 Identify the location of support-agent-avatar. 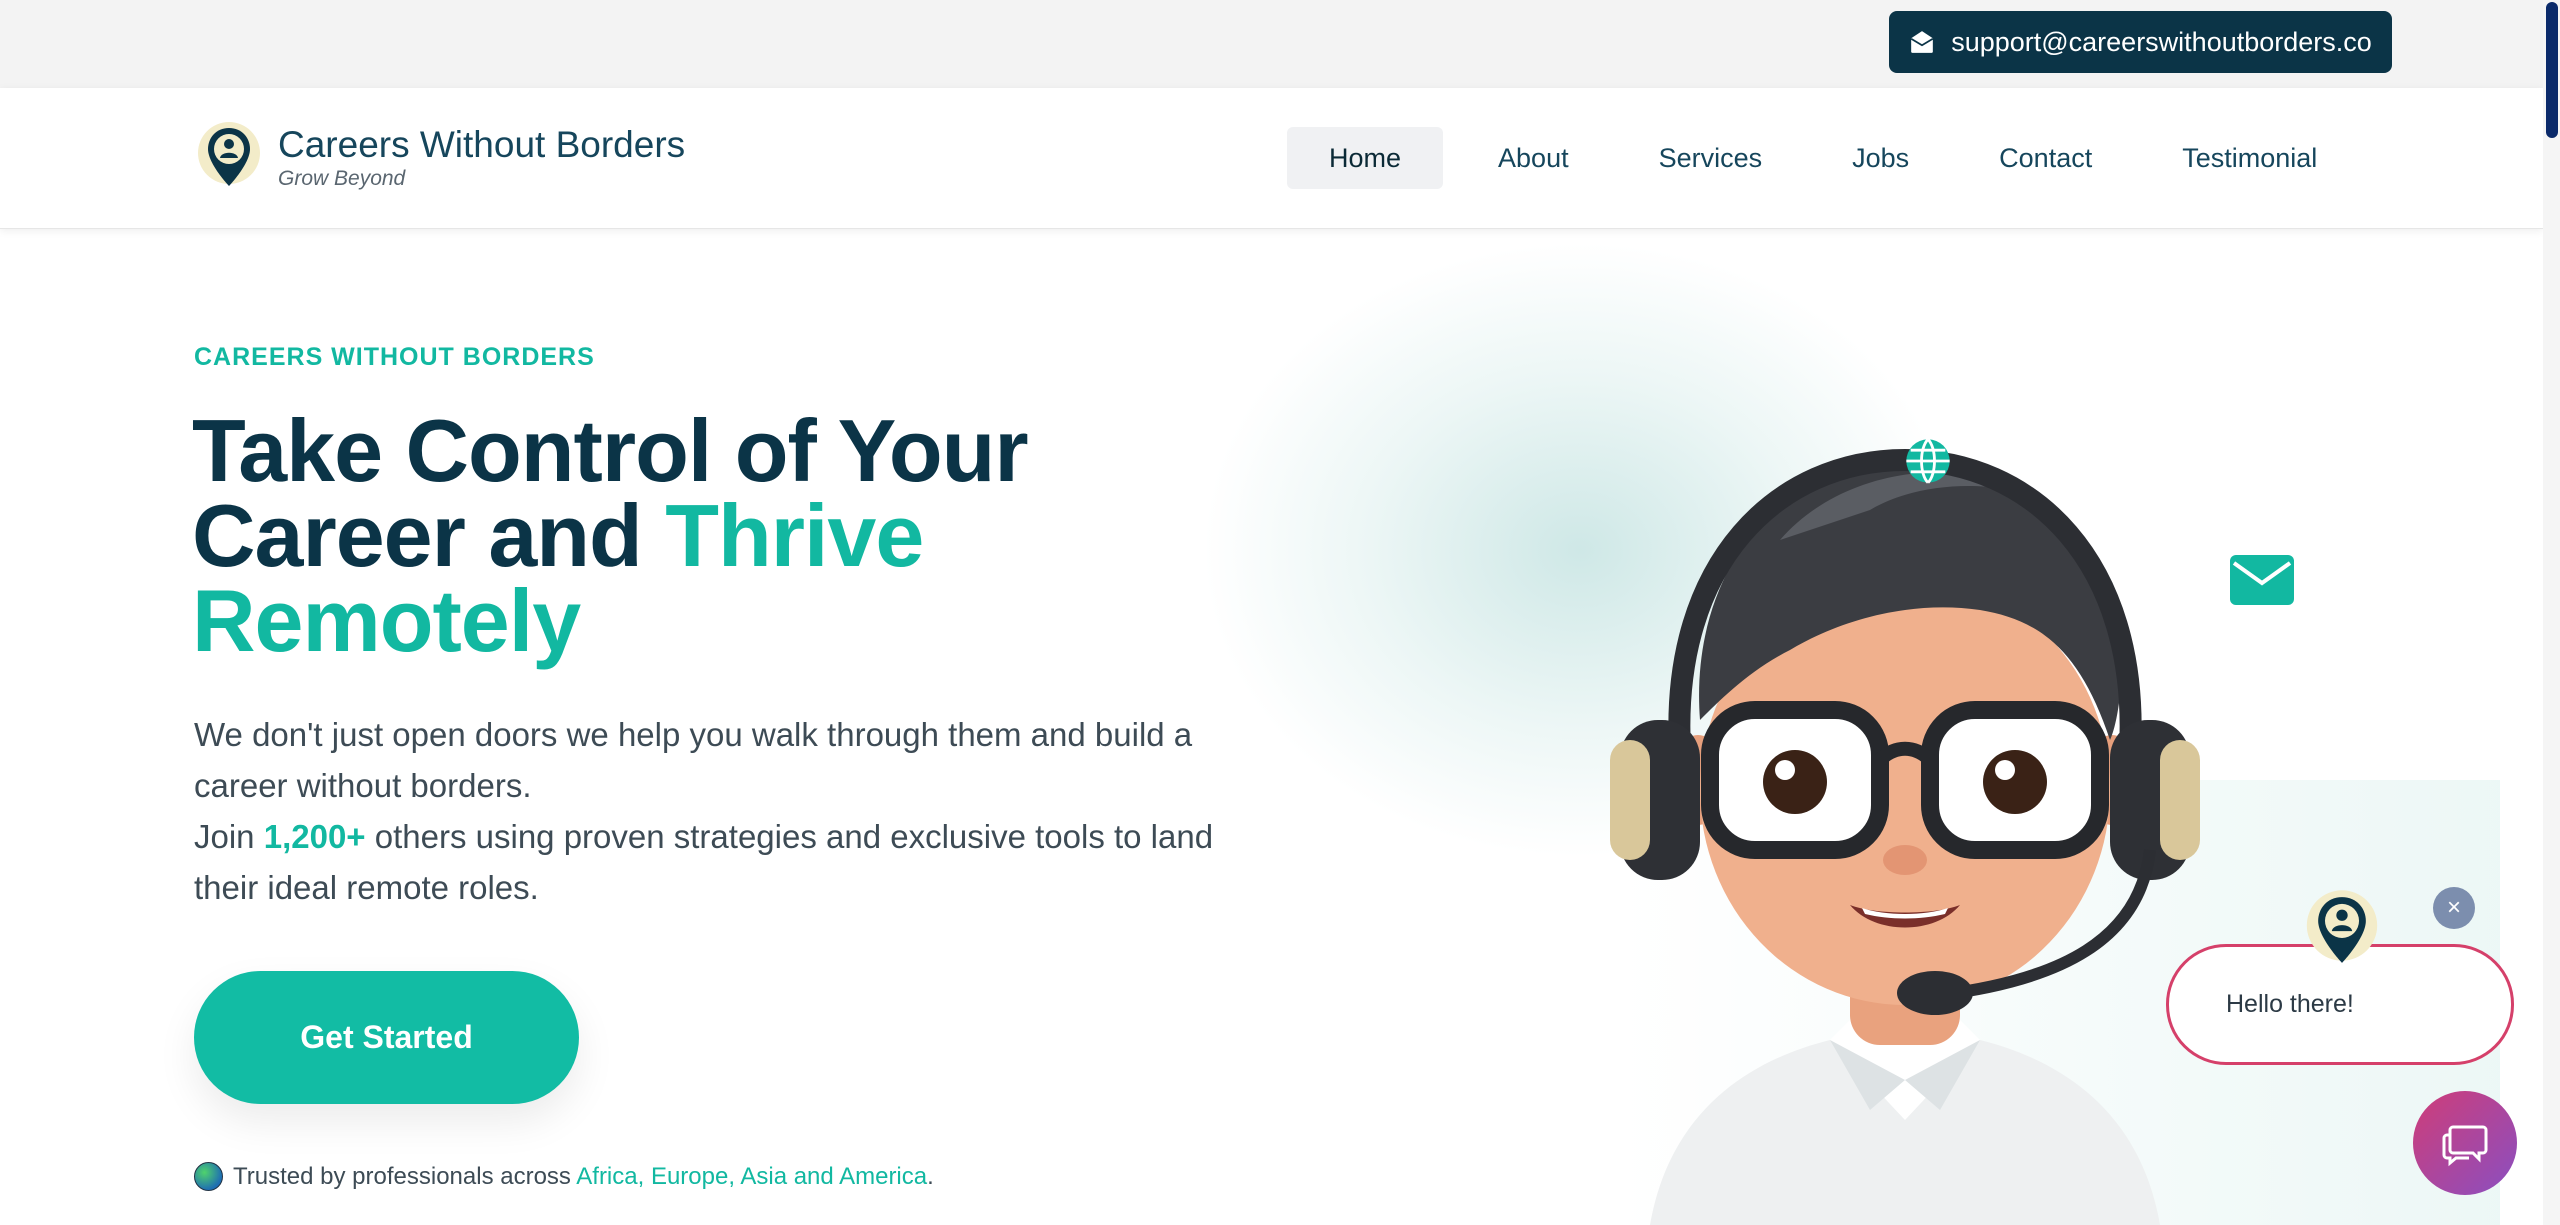
(1905, 836).